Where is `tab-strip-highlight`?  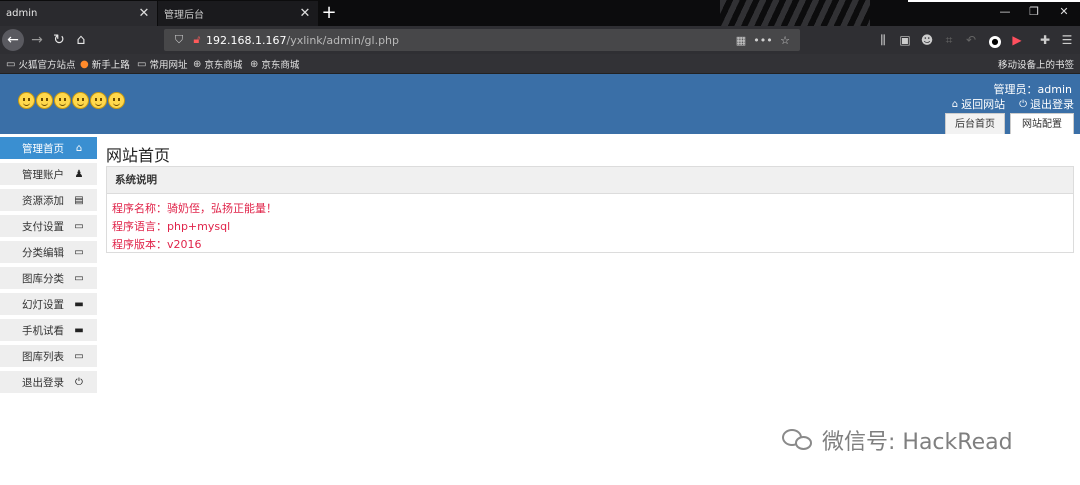 tab-strip-highlight is located at coordinates (994, 1).